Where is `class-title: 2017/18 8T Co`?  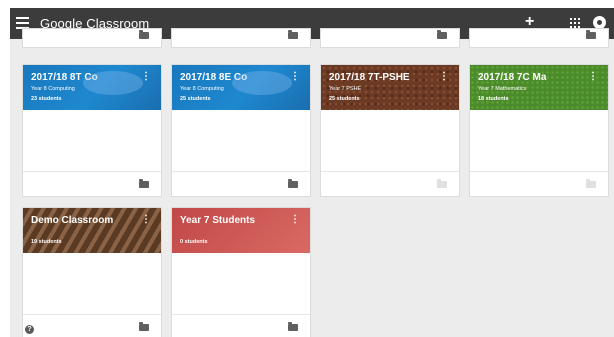 class-title: 2017/18 8T Co is located at coordinates (64, 77).